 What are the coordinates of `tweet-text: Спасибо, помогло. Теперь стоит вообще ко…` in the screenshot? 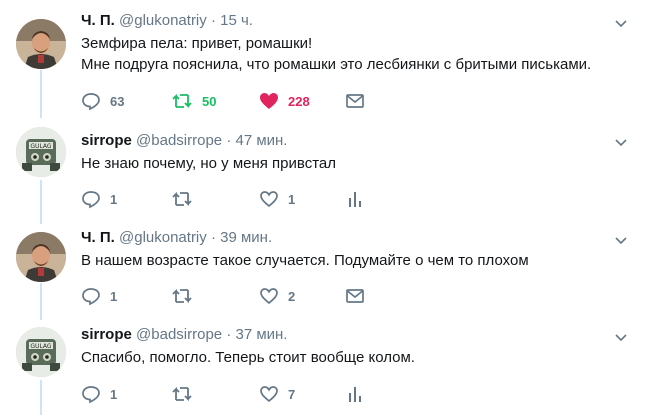 It's located at (248, 357).